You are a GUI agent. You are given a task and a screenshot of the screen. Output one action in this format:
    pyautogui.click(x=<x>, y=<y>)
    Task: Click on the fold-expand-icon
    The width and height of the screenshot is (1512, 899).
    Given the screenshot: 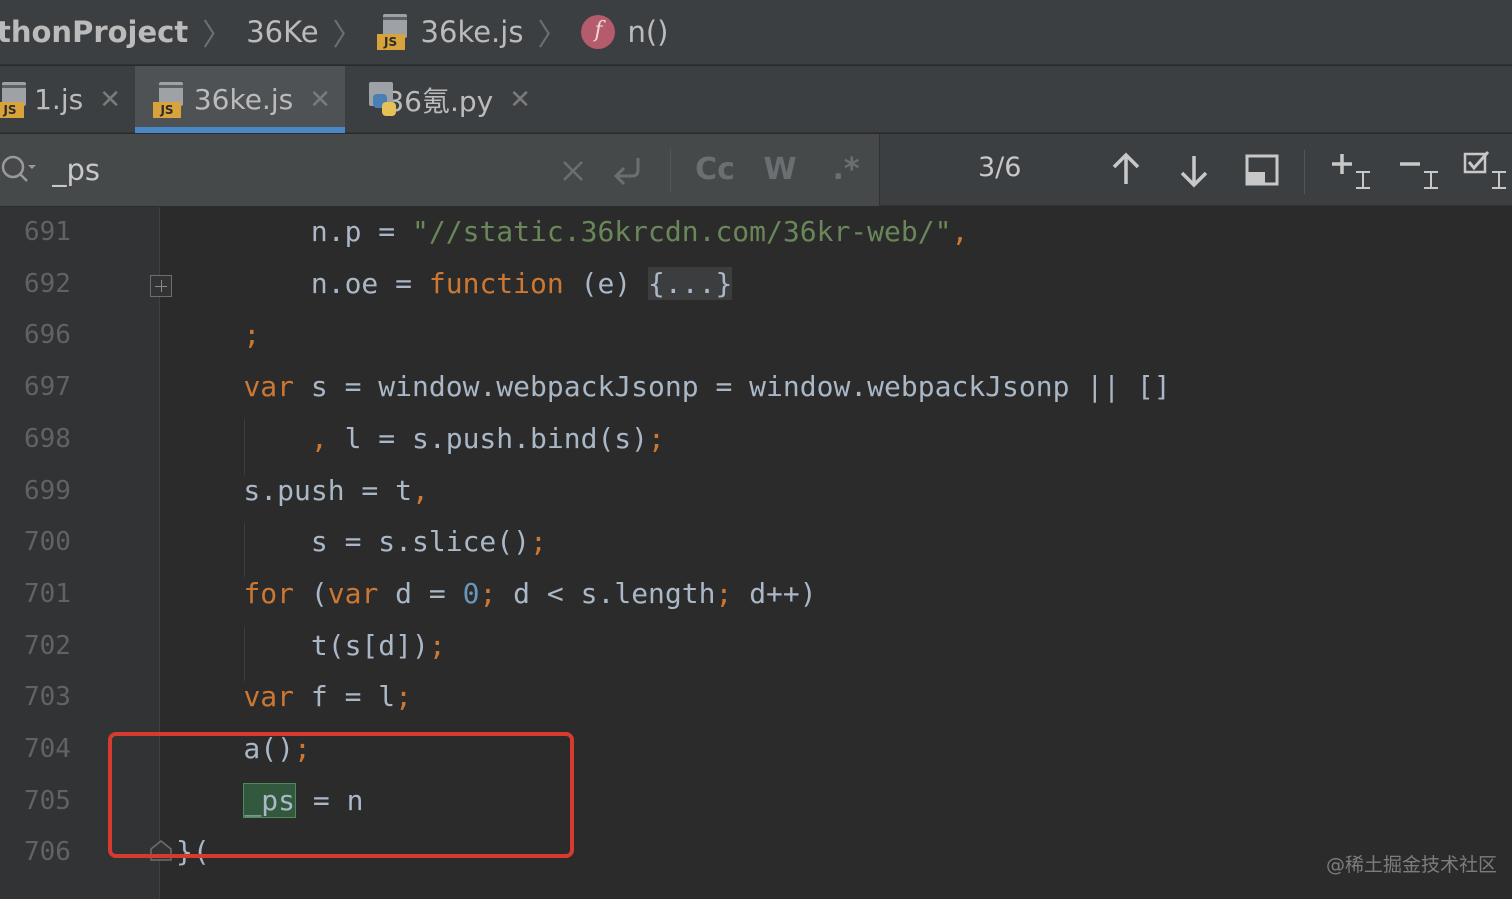 What is the action you would take?
    pyautogui.click(x=161, y=286)
    